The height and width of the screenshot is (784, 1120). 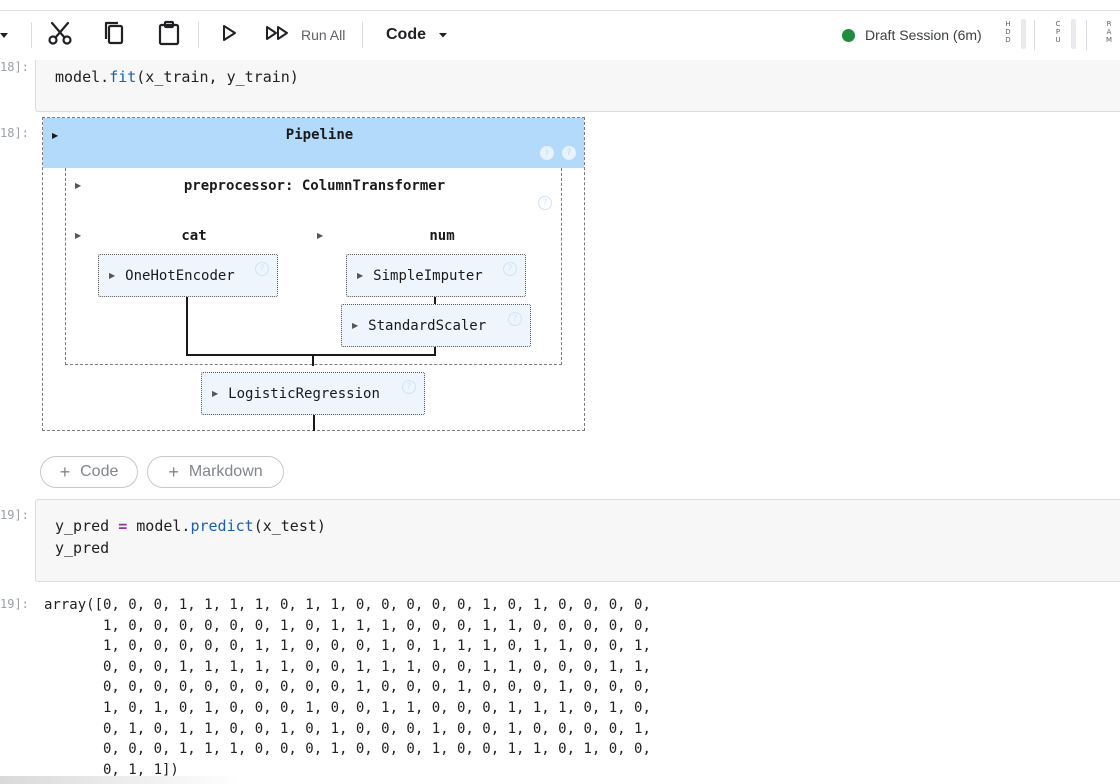 I want to click on code-line: y_pred, so click(x=82, y=548).